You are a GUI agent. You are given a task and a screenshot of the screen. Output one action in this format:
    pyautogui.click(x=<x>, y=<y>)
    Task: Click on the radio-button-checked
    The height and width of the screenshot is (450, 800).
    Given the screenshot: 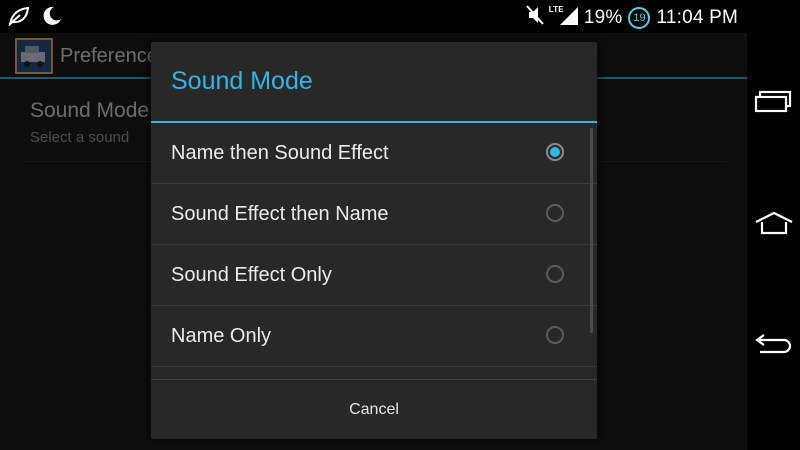 What is the action you would take?
    pyautogui.click(x=555, y=152)
    